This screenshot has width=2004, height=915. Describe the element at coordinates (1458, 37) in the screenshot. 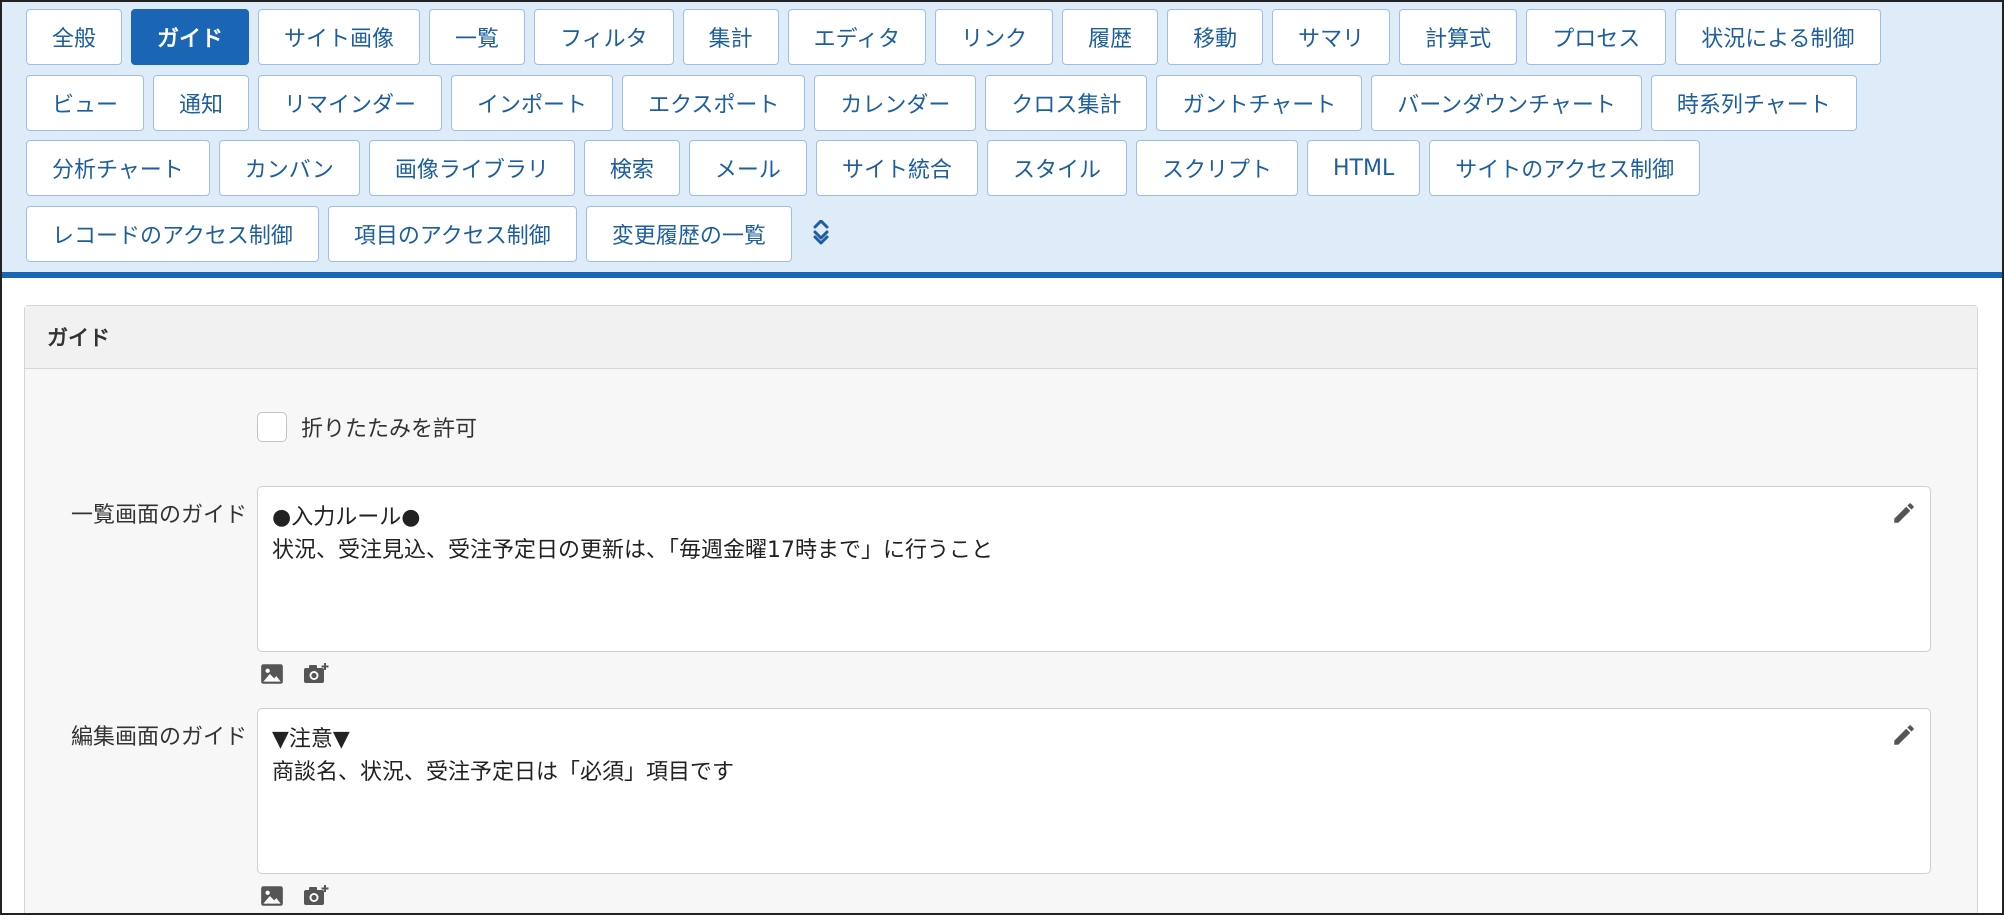

I see `tab-formulas: 計算式` at that location.